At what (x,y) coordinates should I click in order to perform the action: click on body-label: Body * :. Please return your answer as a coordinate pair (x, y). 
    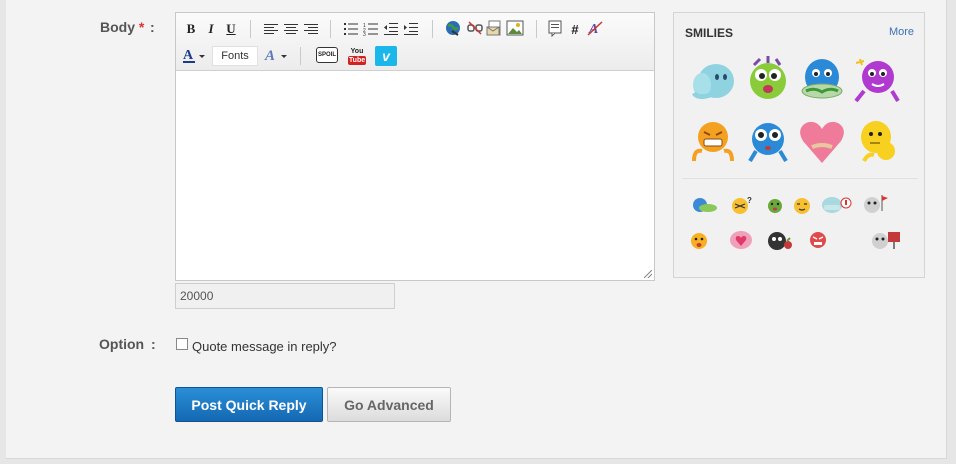
    Looking at the image, I should click on (127, 27).